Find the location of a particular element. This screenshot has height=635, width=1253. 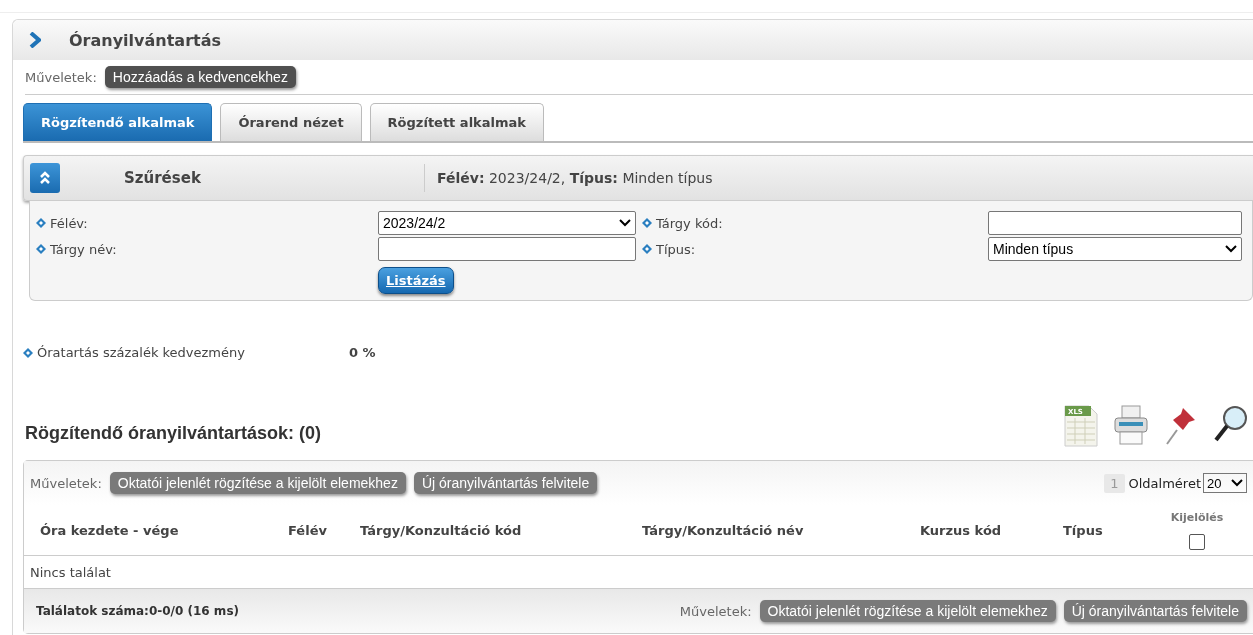

column-header: Félév is located at coordinates (307, 530).